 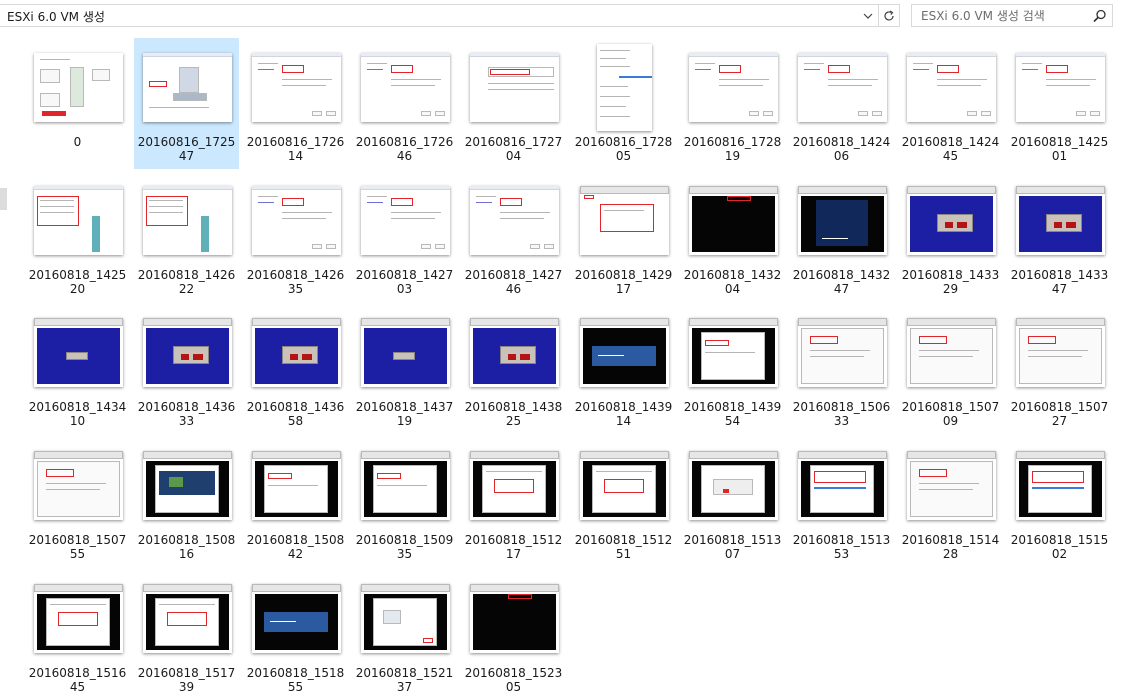 I want to click on file-name-label: 20160818_143329, so click(x=950, y=282).